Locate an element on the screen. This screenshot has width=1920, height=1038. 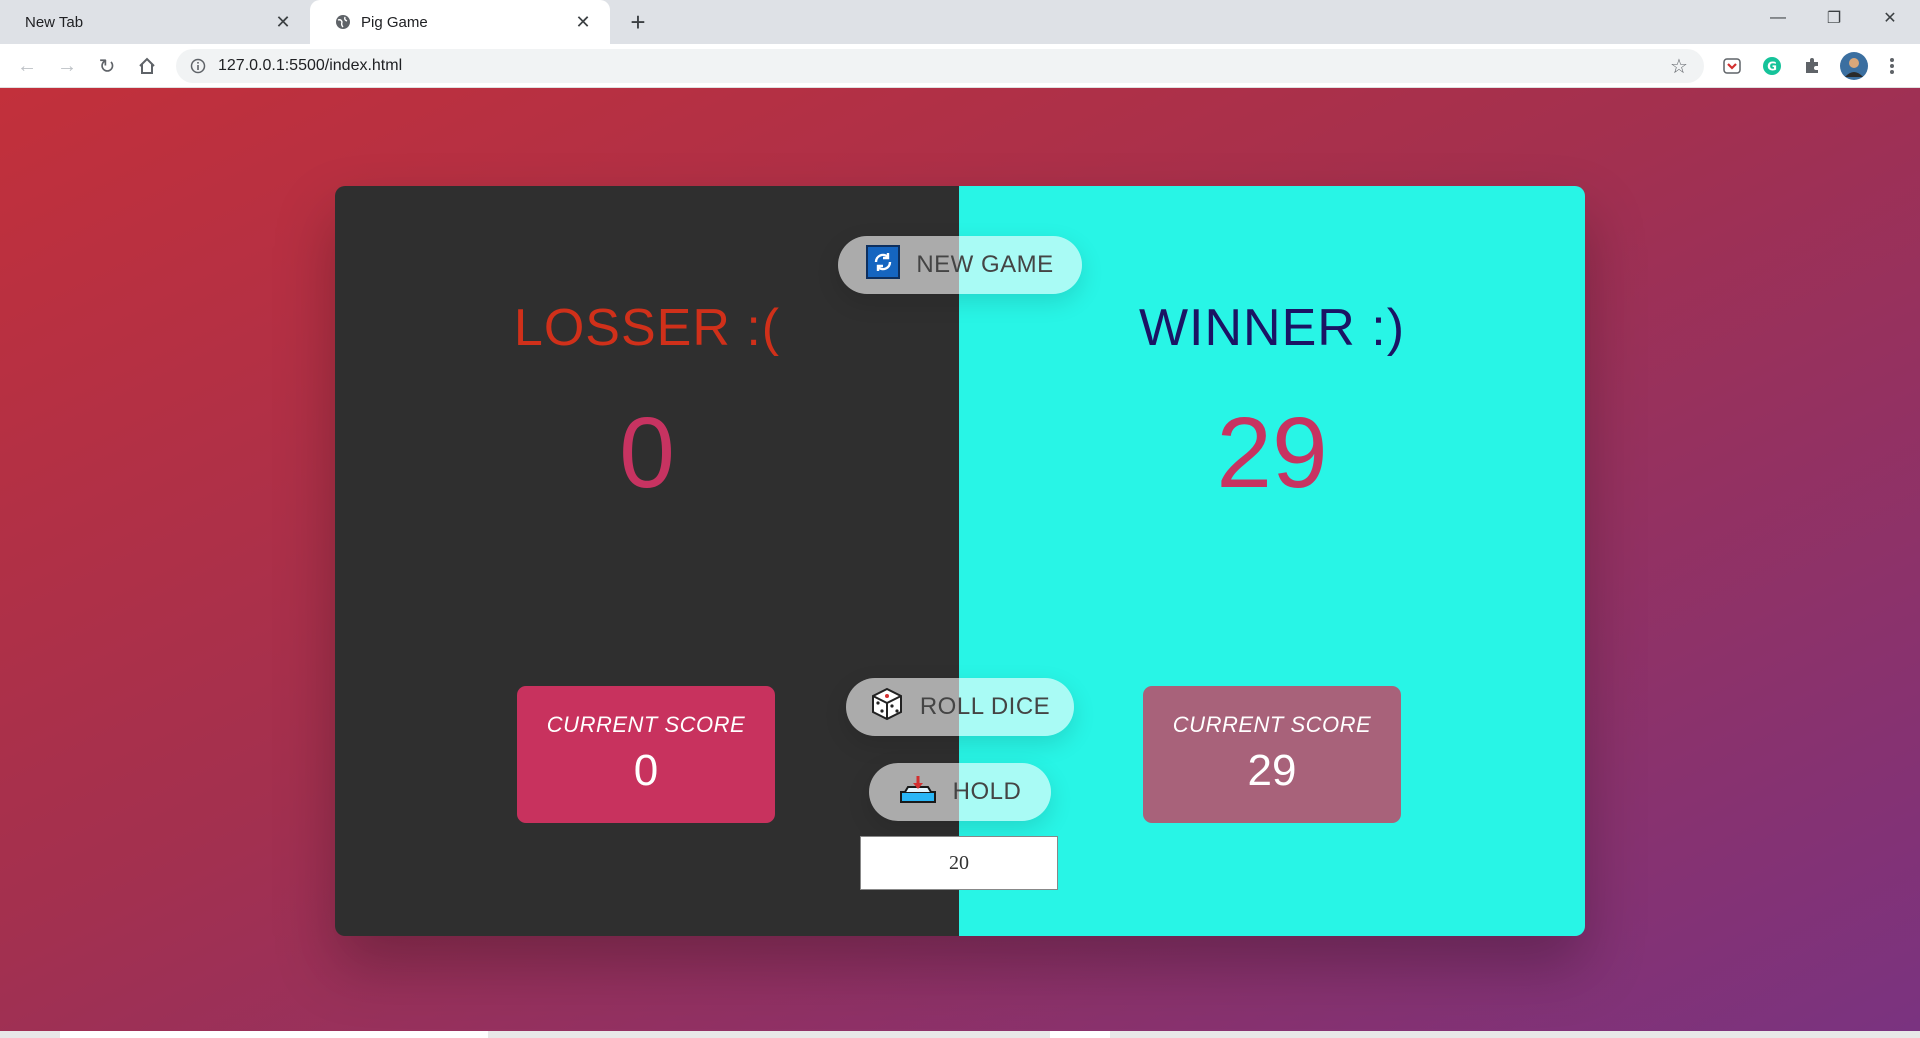
hold-label: HOLD is located at coordinates (987, 791).